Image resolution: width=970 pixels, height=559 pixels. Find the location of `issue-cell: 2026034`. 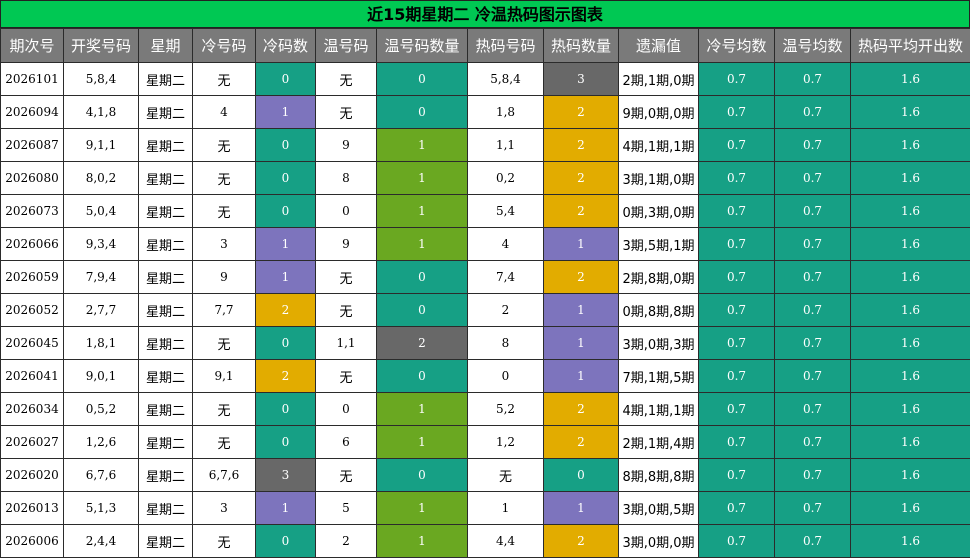

issue-cell: 2026034 is located at coordinates (32, 409).